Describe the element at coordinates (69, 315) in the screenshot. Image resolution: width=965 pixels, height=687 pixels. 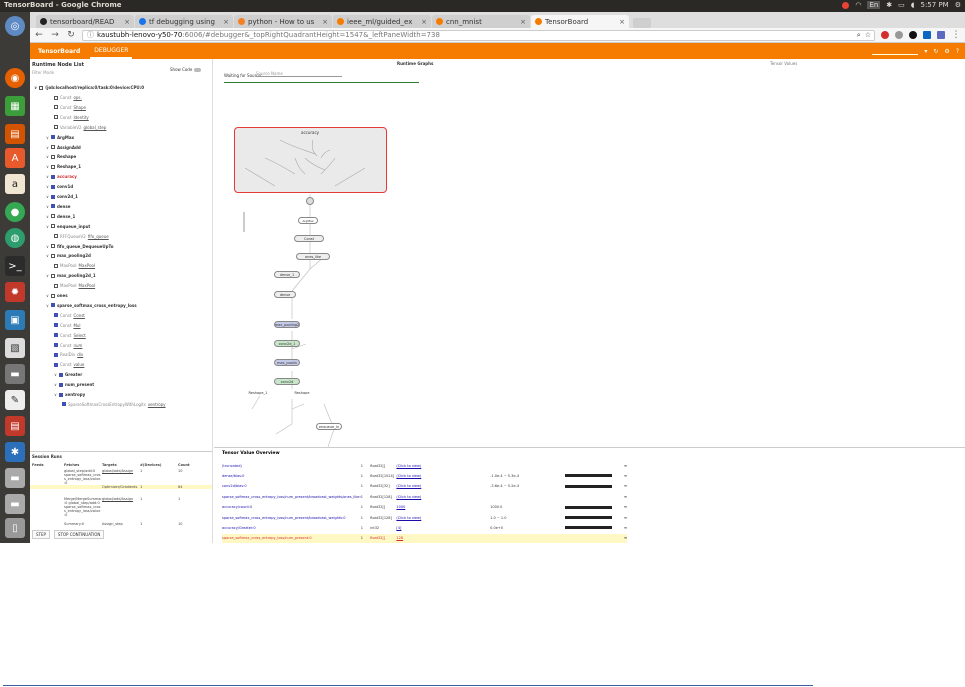
I see `node-list-item: Const Const` at that location.